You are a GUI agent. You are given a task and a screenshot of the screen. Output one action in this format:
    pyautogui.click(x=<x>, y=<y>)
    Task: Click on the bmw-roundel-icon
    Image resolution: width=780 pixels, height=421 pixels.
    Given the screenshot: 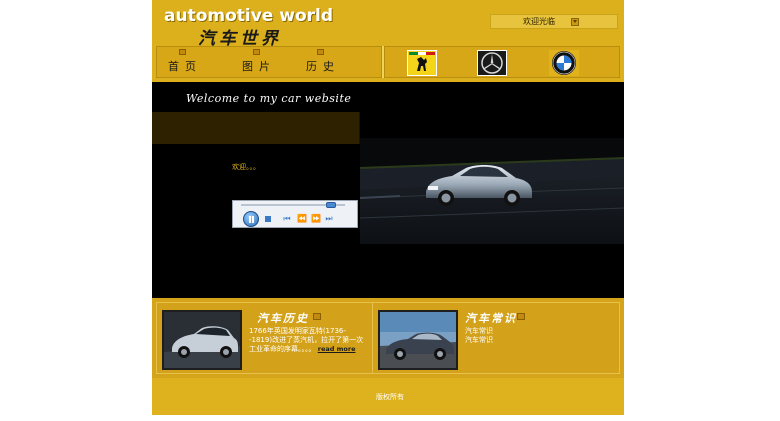 What is the action you would take?
    pyautogui.click(x=564, y=63)
    